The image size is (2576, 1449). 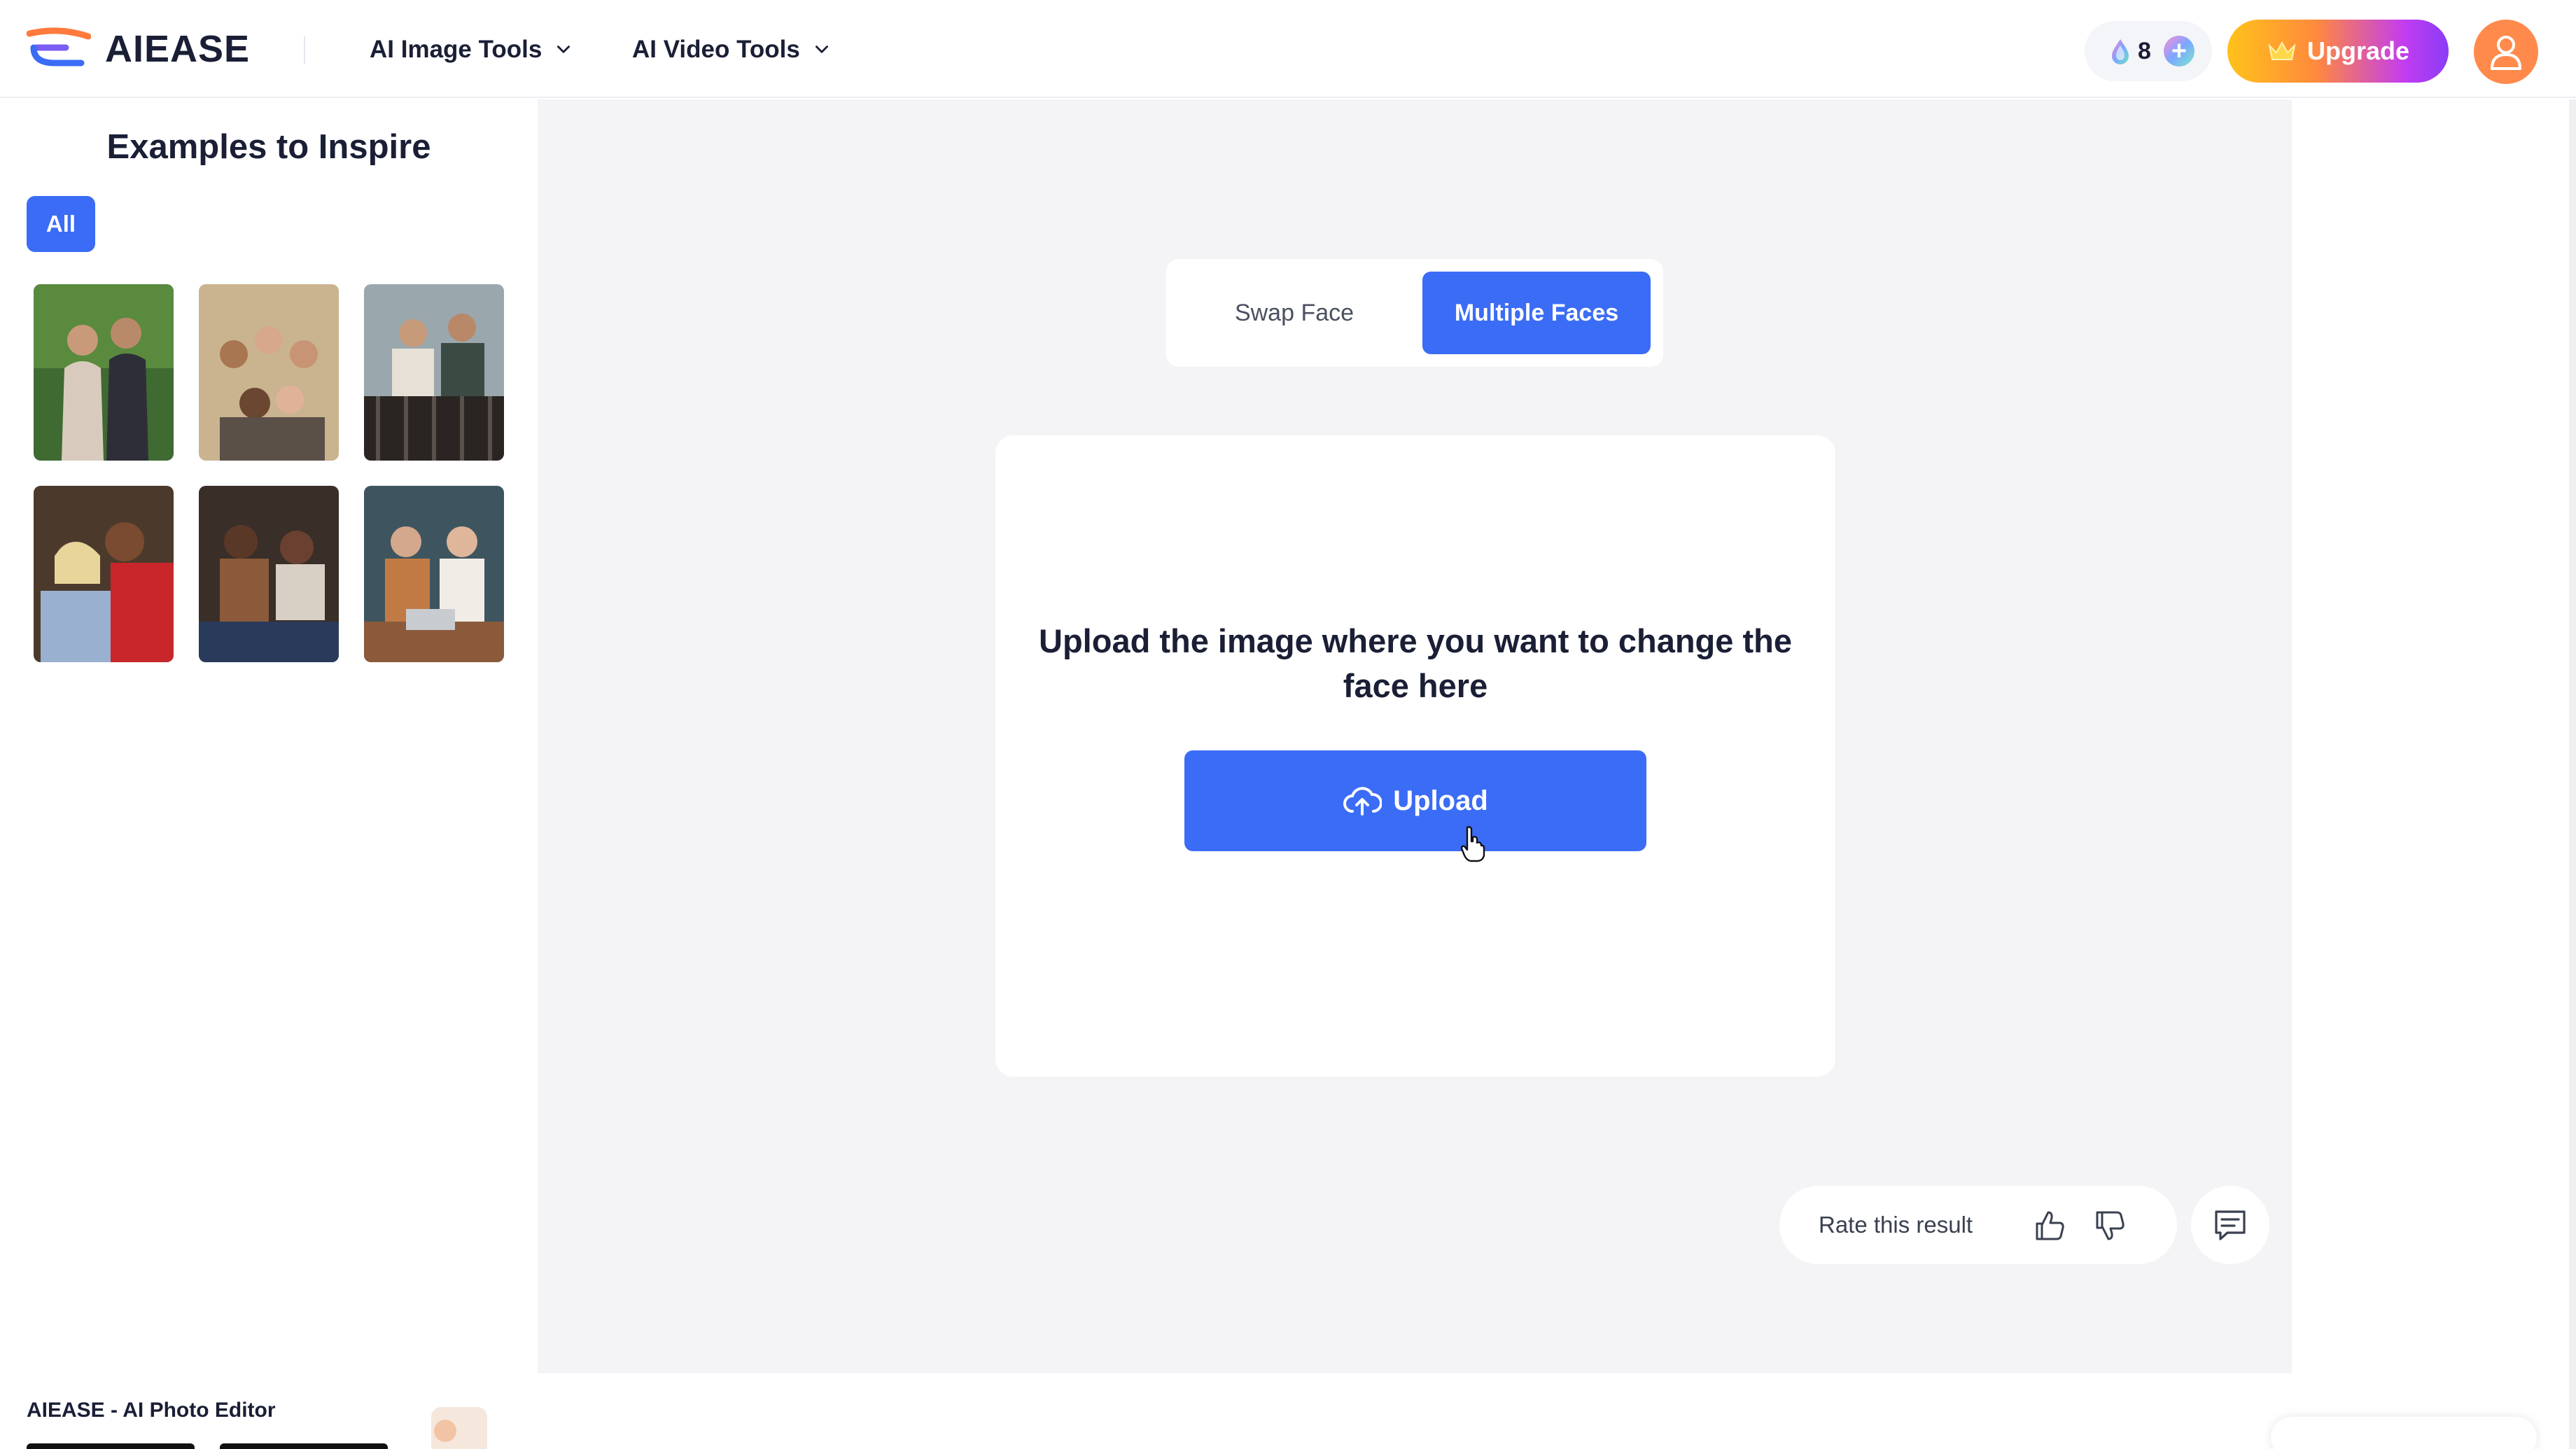 I want to click on example-photo-friends-sitting, so click(x=269, y=574).